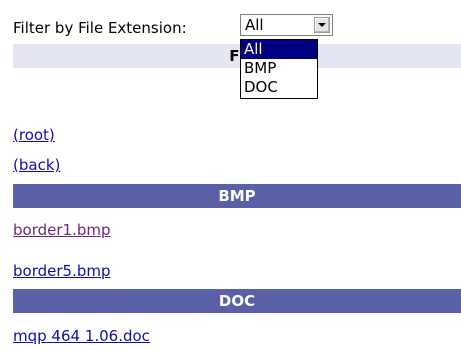 The image size is (461, 350). I want to click on back-link: (back), so click(36, 165).